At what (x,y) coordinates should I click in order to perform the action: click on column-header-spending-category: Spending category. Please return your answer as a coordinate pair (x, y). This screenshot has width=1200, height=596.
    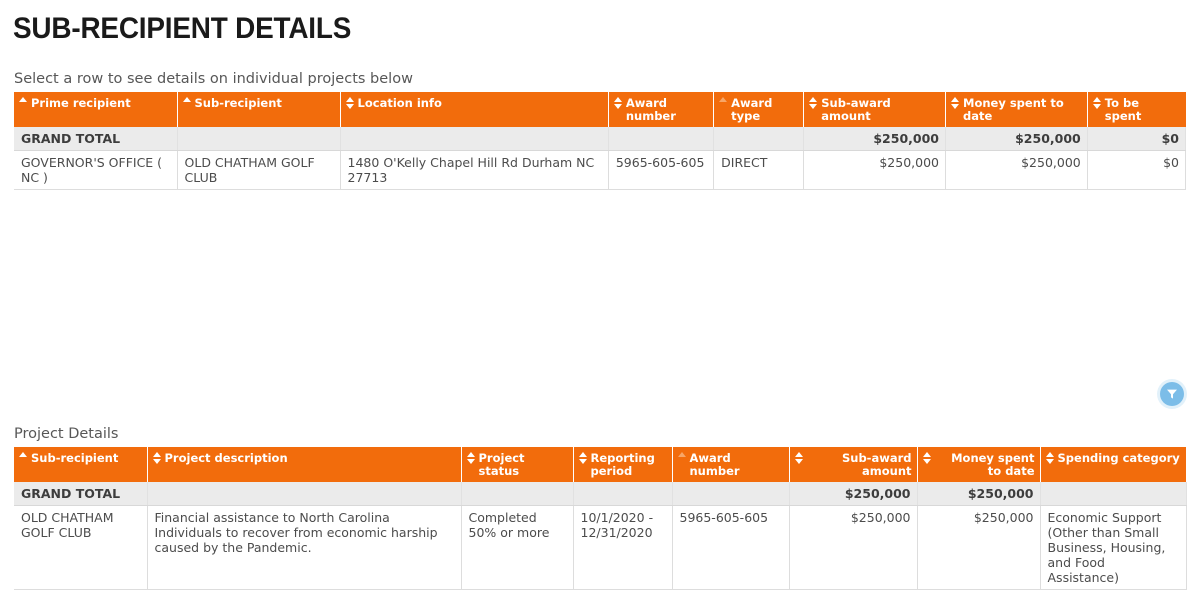
    Looking at the image, I should click on (1113, 464).